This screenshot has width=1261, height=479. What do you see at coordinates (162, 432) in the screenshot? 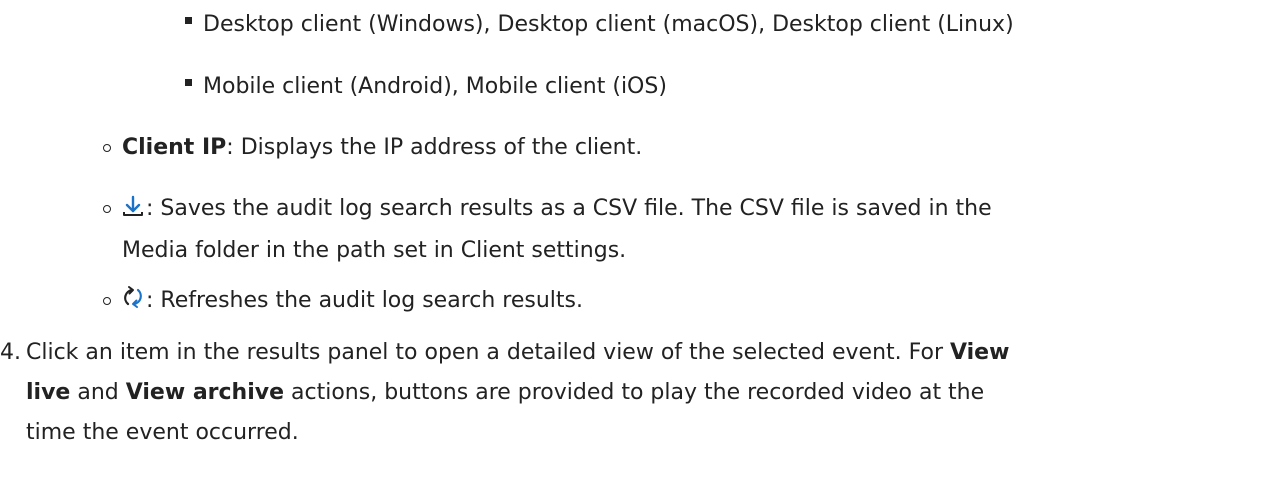
I see `step-4-line3: time the event occurred.` at bounding box center [162, 432].